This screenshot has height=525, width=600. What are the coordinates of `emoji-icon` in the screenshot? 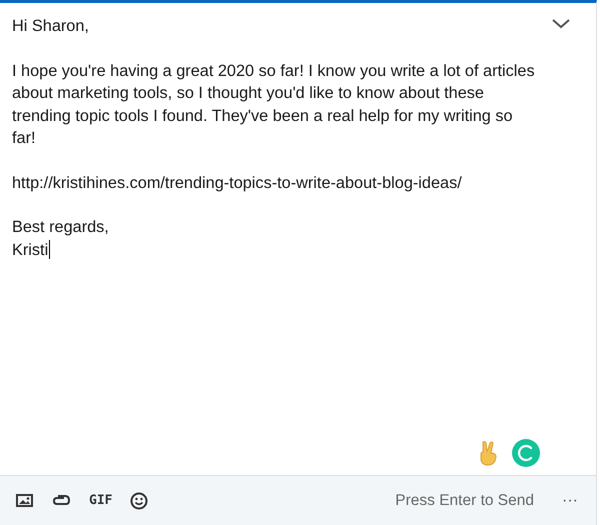 It's located at (139, 501).